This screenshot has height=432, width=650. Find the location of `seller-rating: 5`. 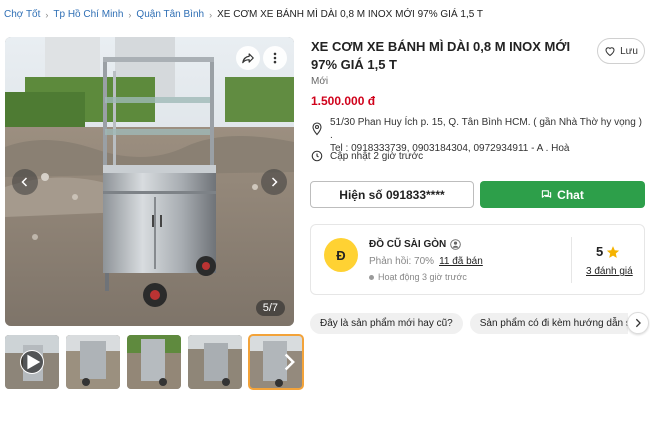

seller-rating: 5 is located at coordinates (608, 251).